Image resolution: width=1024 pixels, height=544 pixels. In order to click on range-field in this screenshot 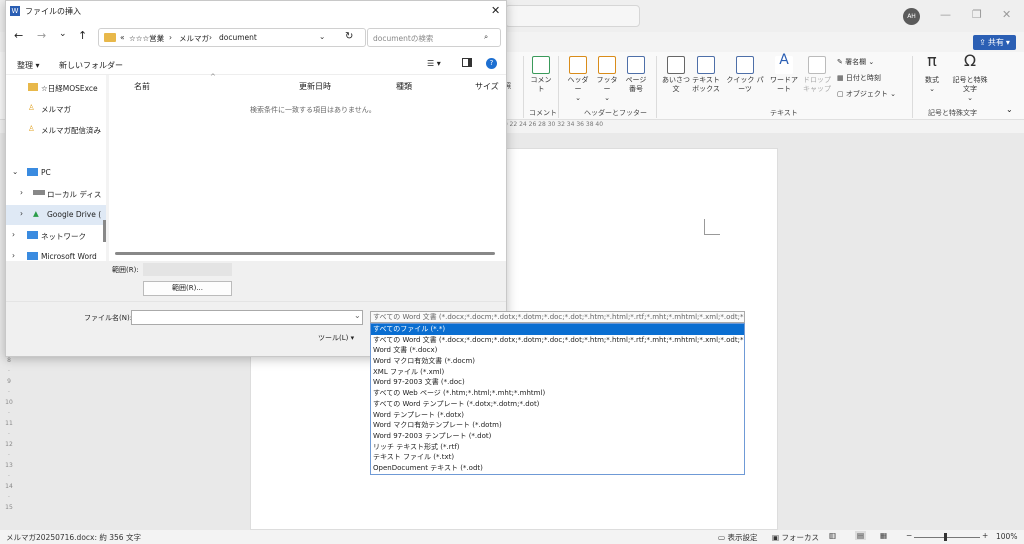, I will do `click(187, 269)`.